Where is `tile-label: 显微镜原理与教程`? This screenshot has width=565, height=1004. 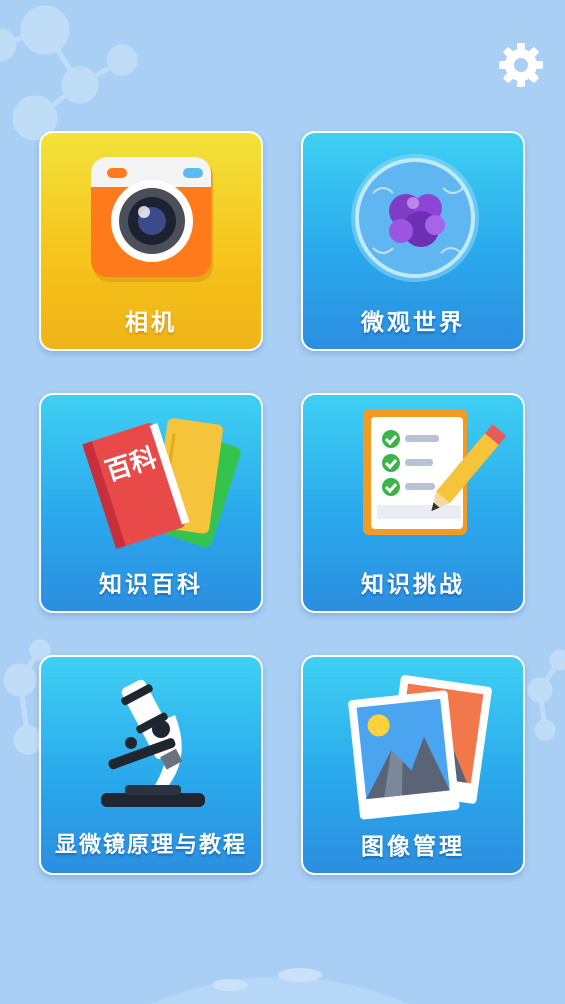 tile-label: 显微镜原理与教程 is located at coordinates (150, 845).